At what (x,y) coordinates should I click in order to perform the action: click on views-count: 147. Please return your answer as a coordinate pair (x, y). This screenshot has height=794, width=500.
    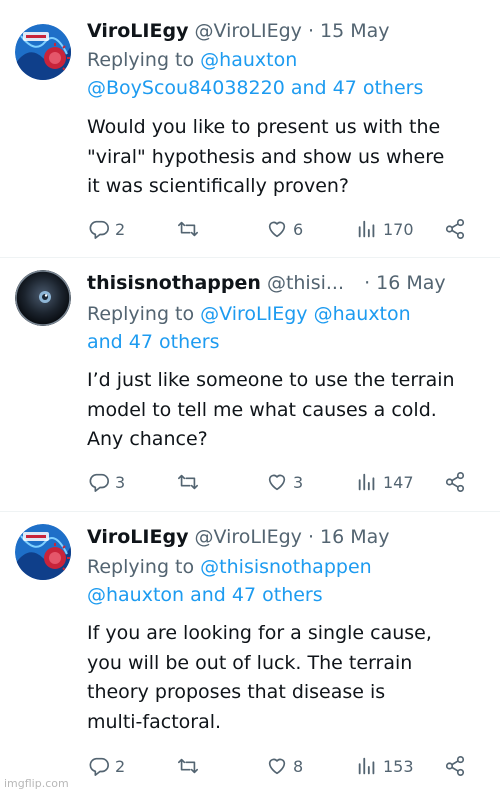
    Looking at the image, I should click on (398, 482).